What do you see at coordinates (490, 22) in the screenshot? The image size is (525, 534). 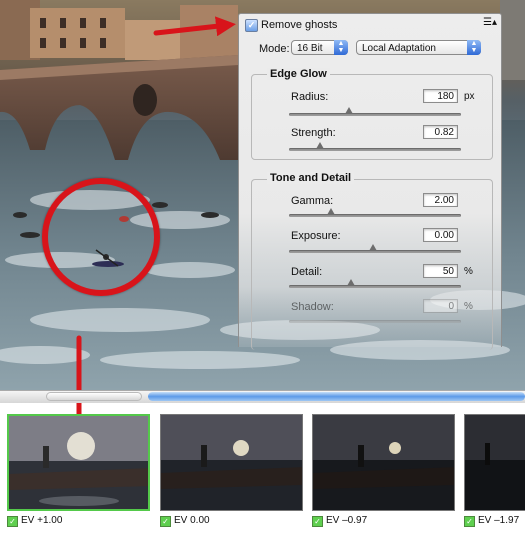 I see `list-menu-icon: ☰▴` at bounding box center [490, 22].